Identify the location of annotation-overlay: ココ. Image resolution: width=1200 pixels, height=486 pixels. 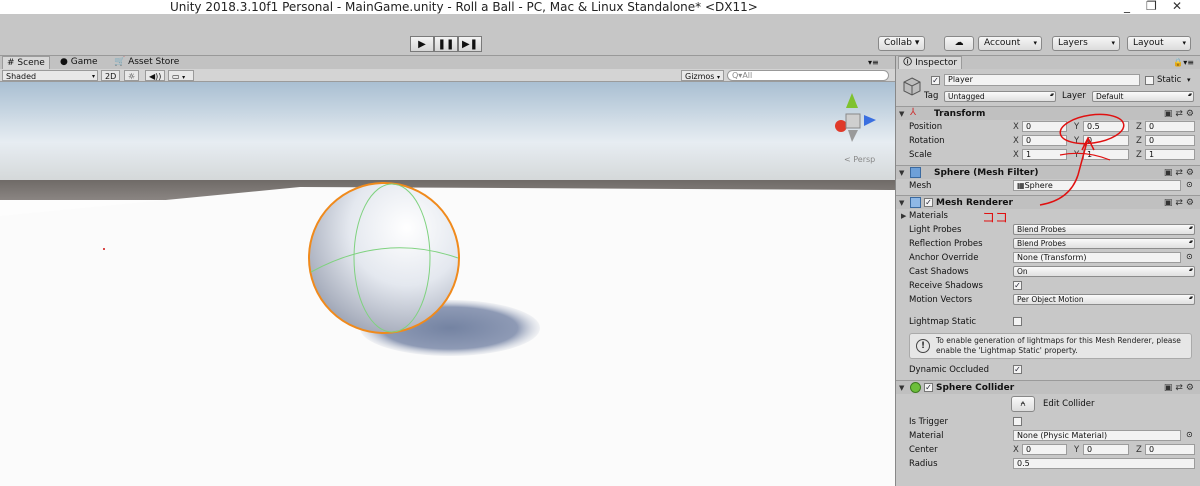
(1053, 169).